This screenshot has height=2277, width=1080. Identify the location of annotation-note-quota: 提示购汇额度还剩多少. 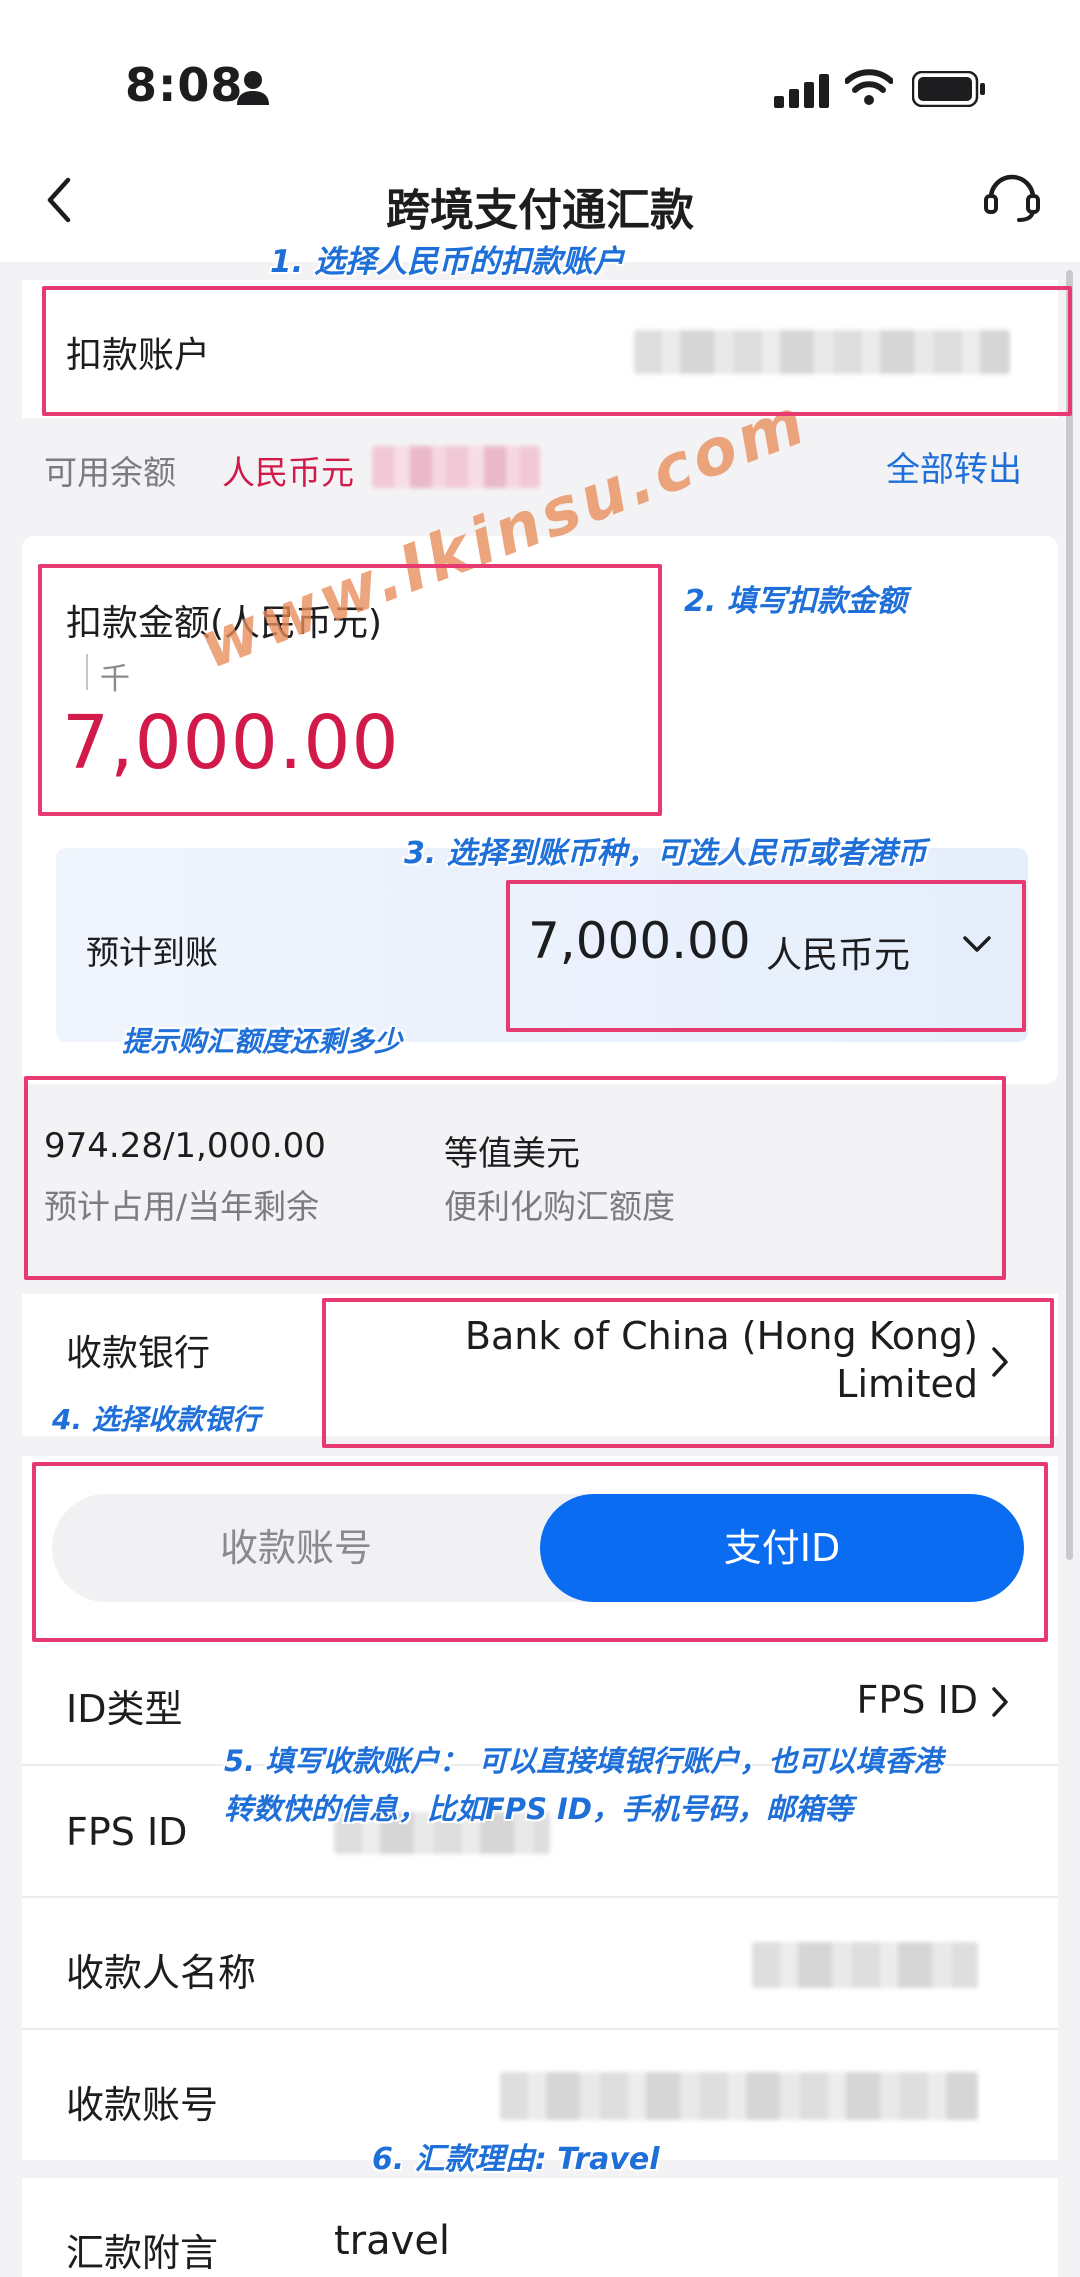
(262, 1041).